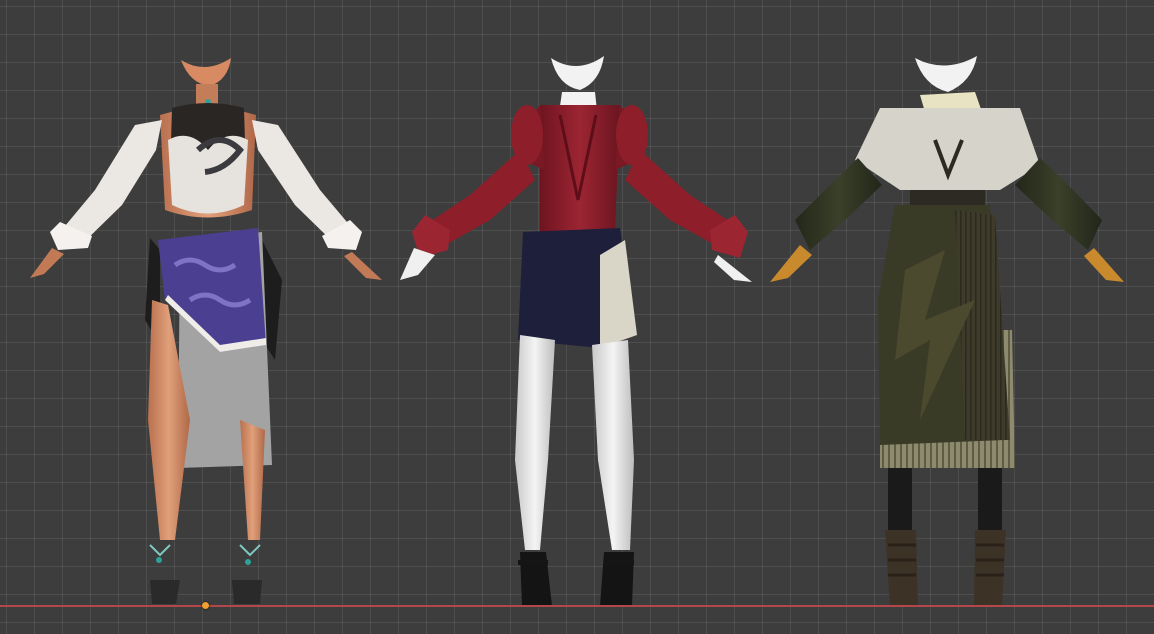  Describe the element at coordinates (111, 183) in the screenshot. I see `left-arm` at that location.